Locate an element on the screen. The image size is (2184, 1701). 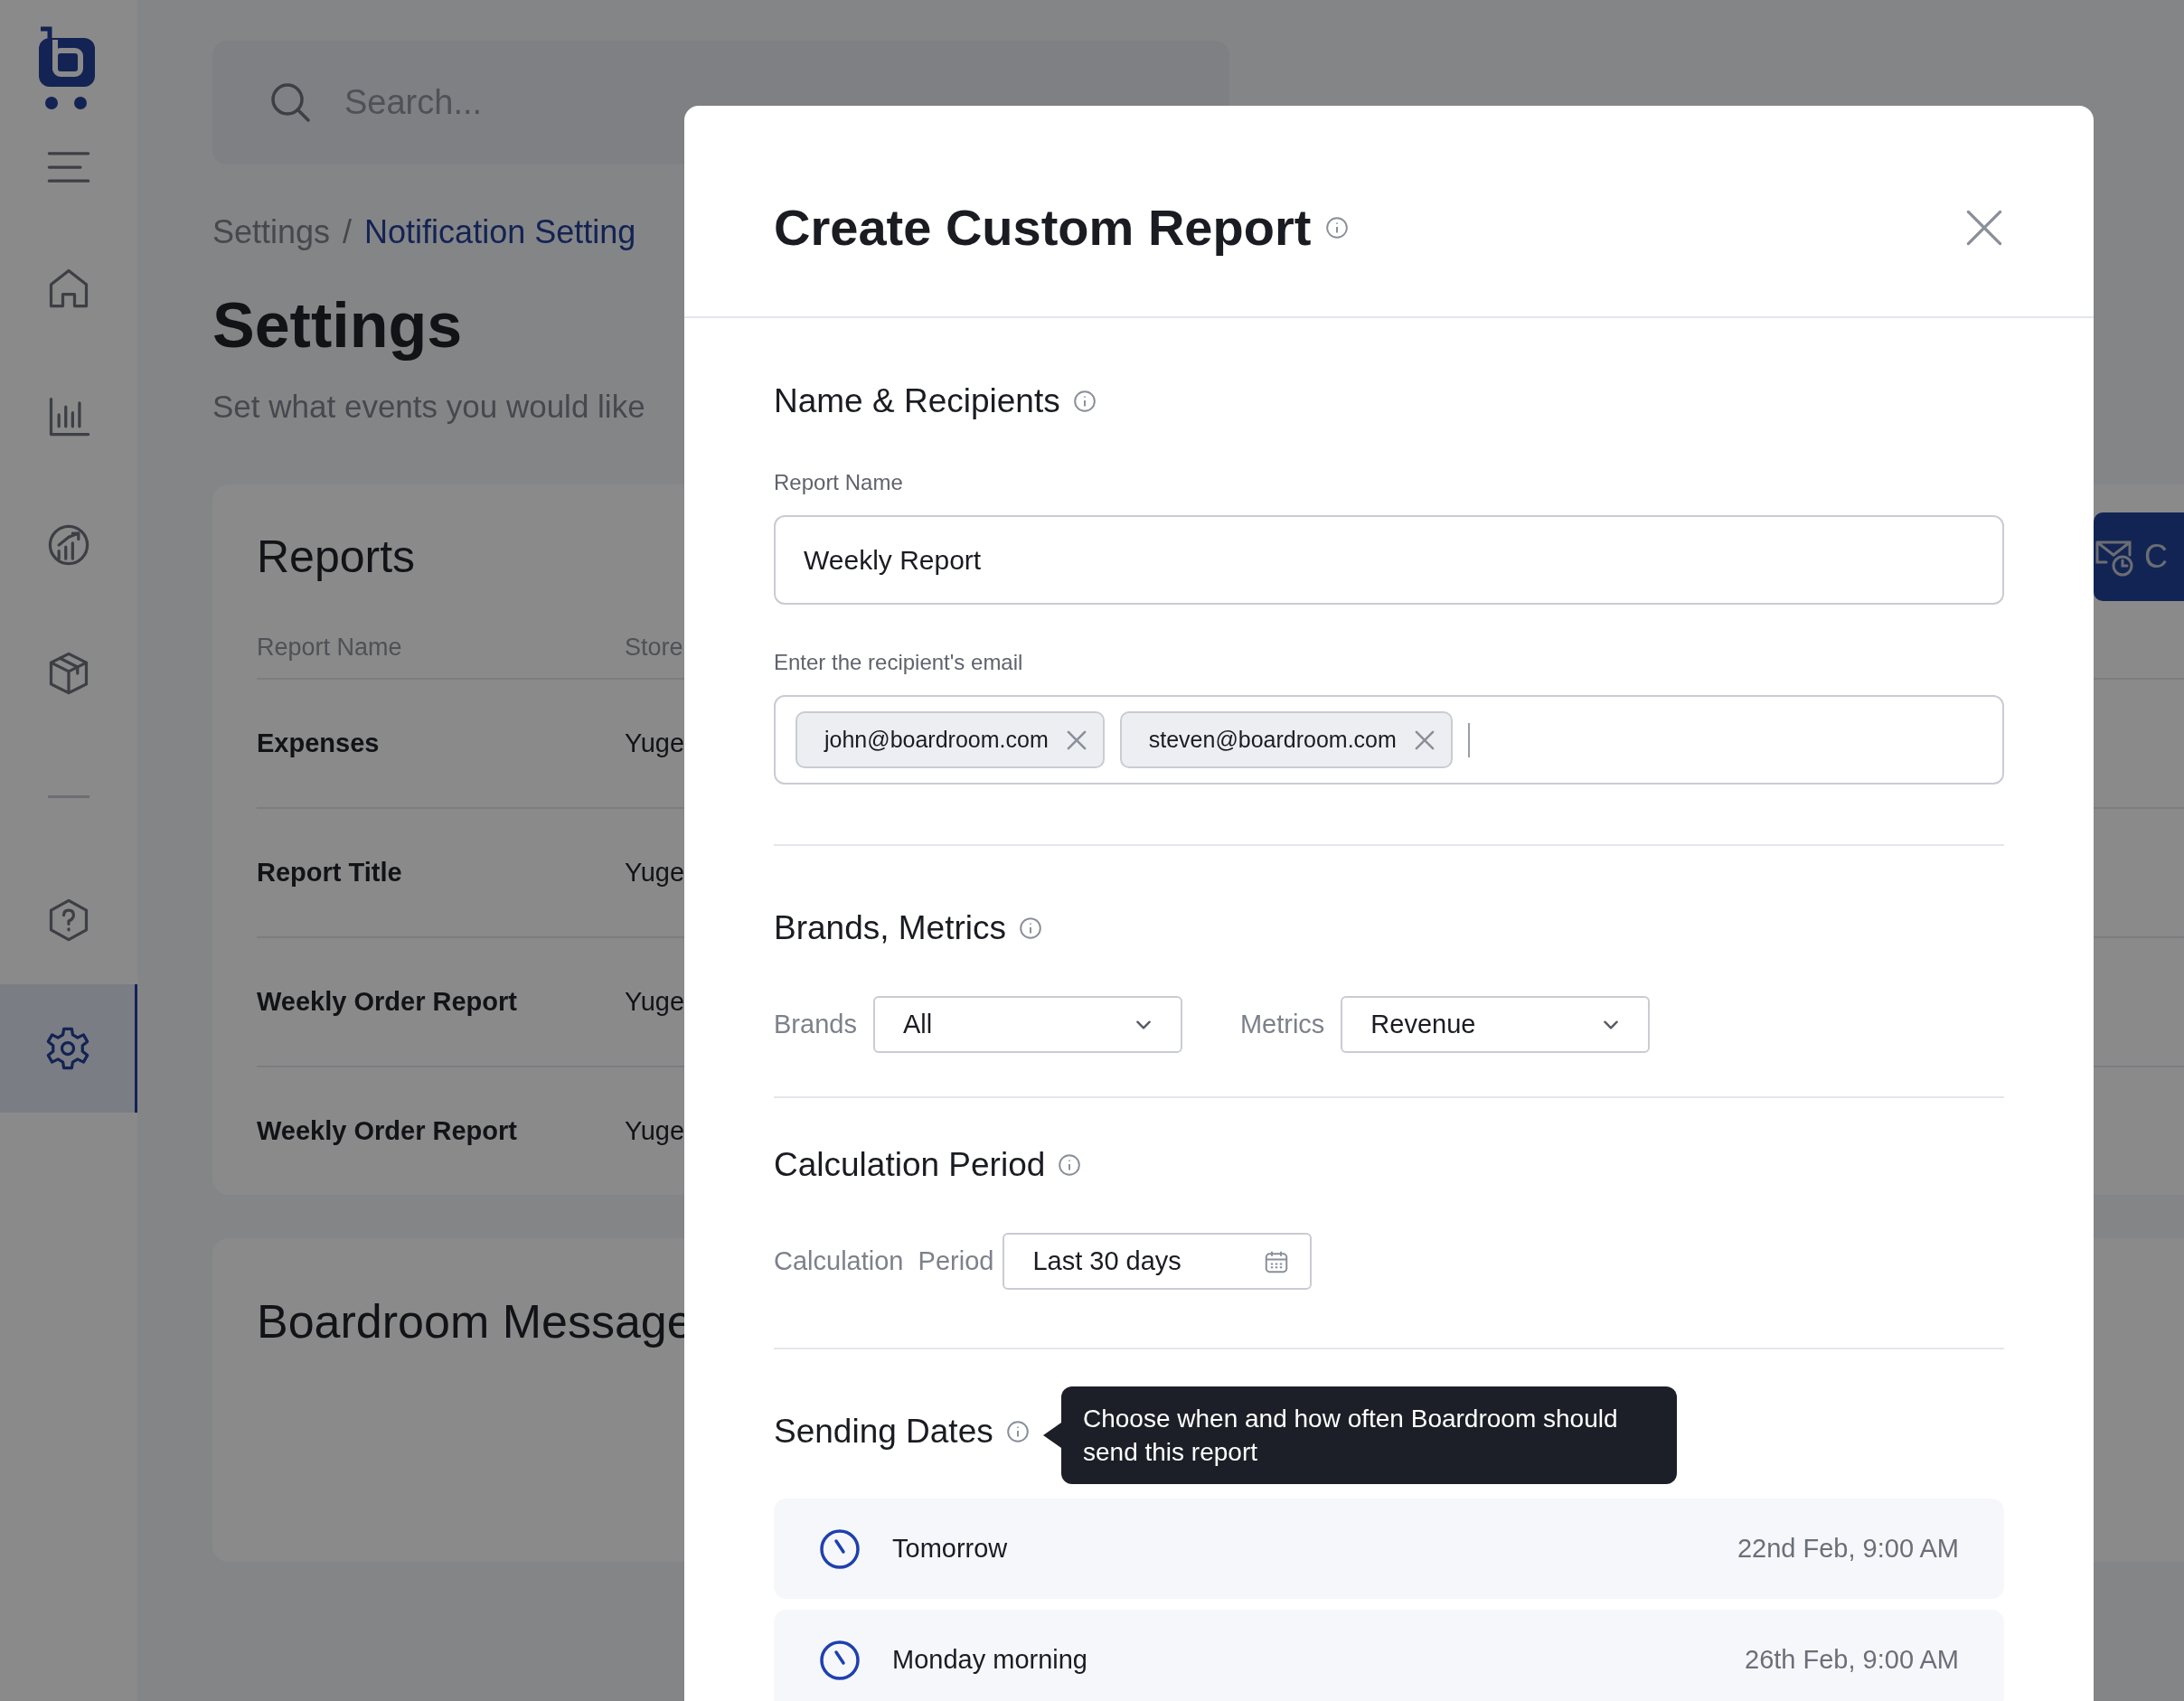
field-label: Brands is located at coordinates (815, 1024).